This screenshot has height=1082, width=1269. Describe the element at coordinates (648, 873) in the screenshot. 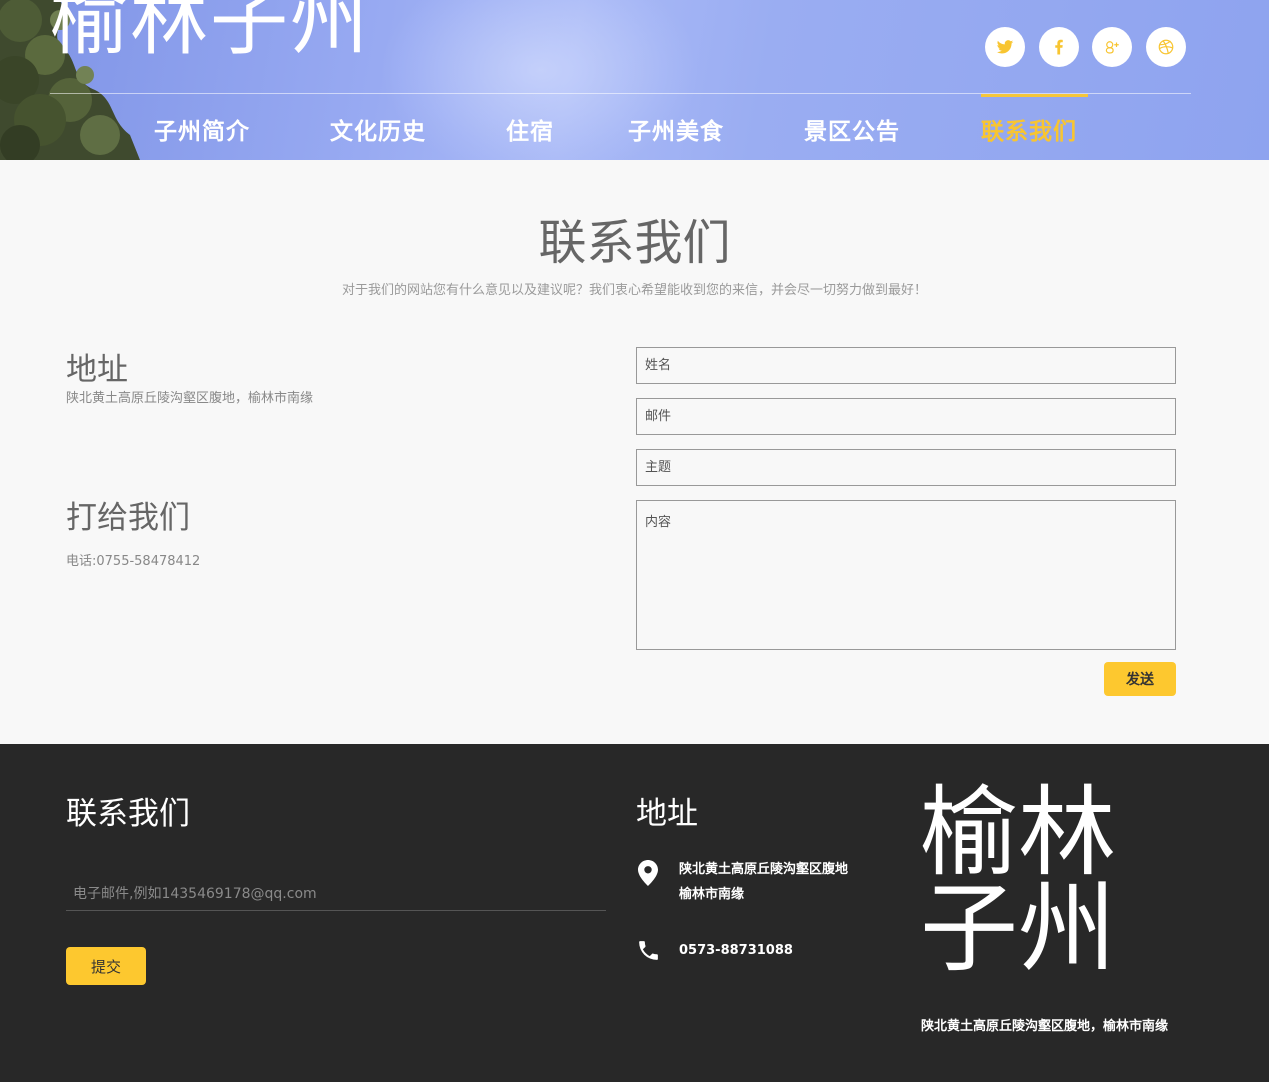

I see `location-pin-icon` at that location.